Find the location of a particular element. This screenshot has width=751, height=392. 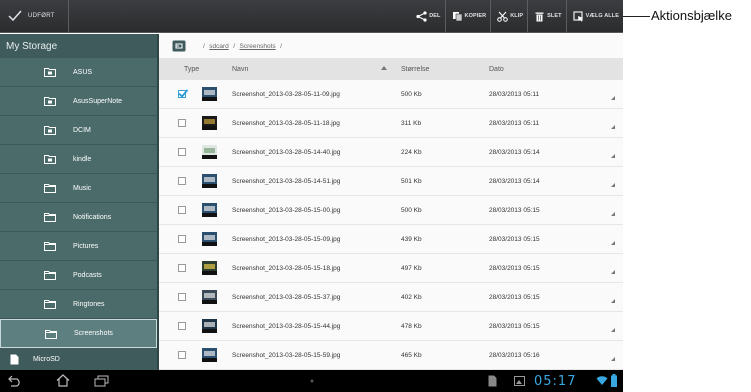

file-date: 28/03/2013 05:16 is located at coordinates (514, 355).